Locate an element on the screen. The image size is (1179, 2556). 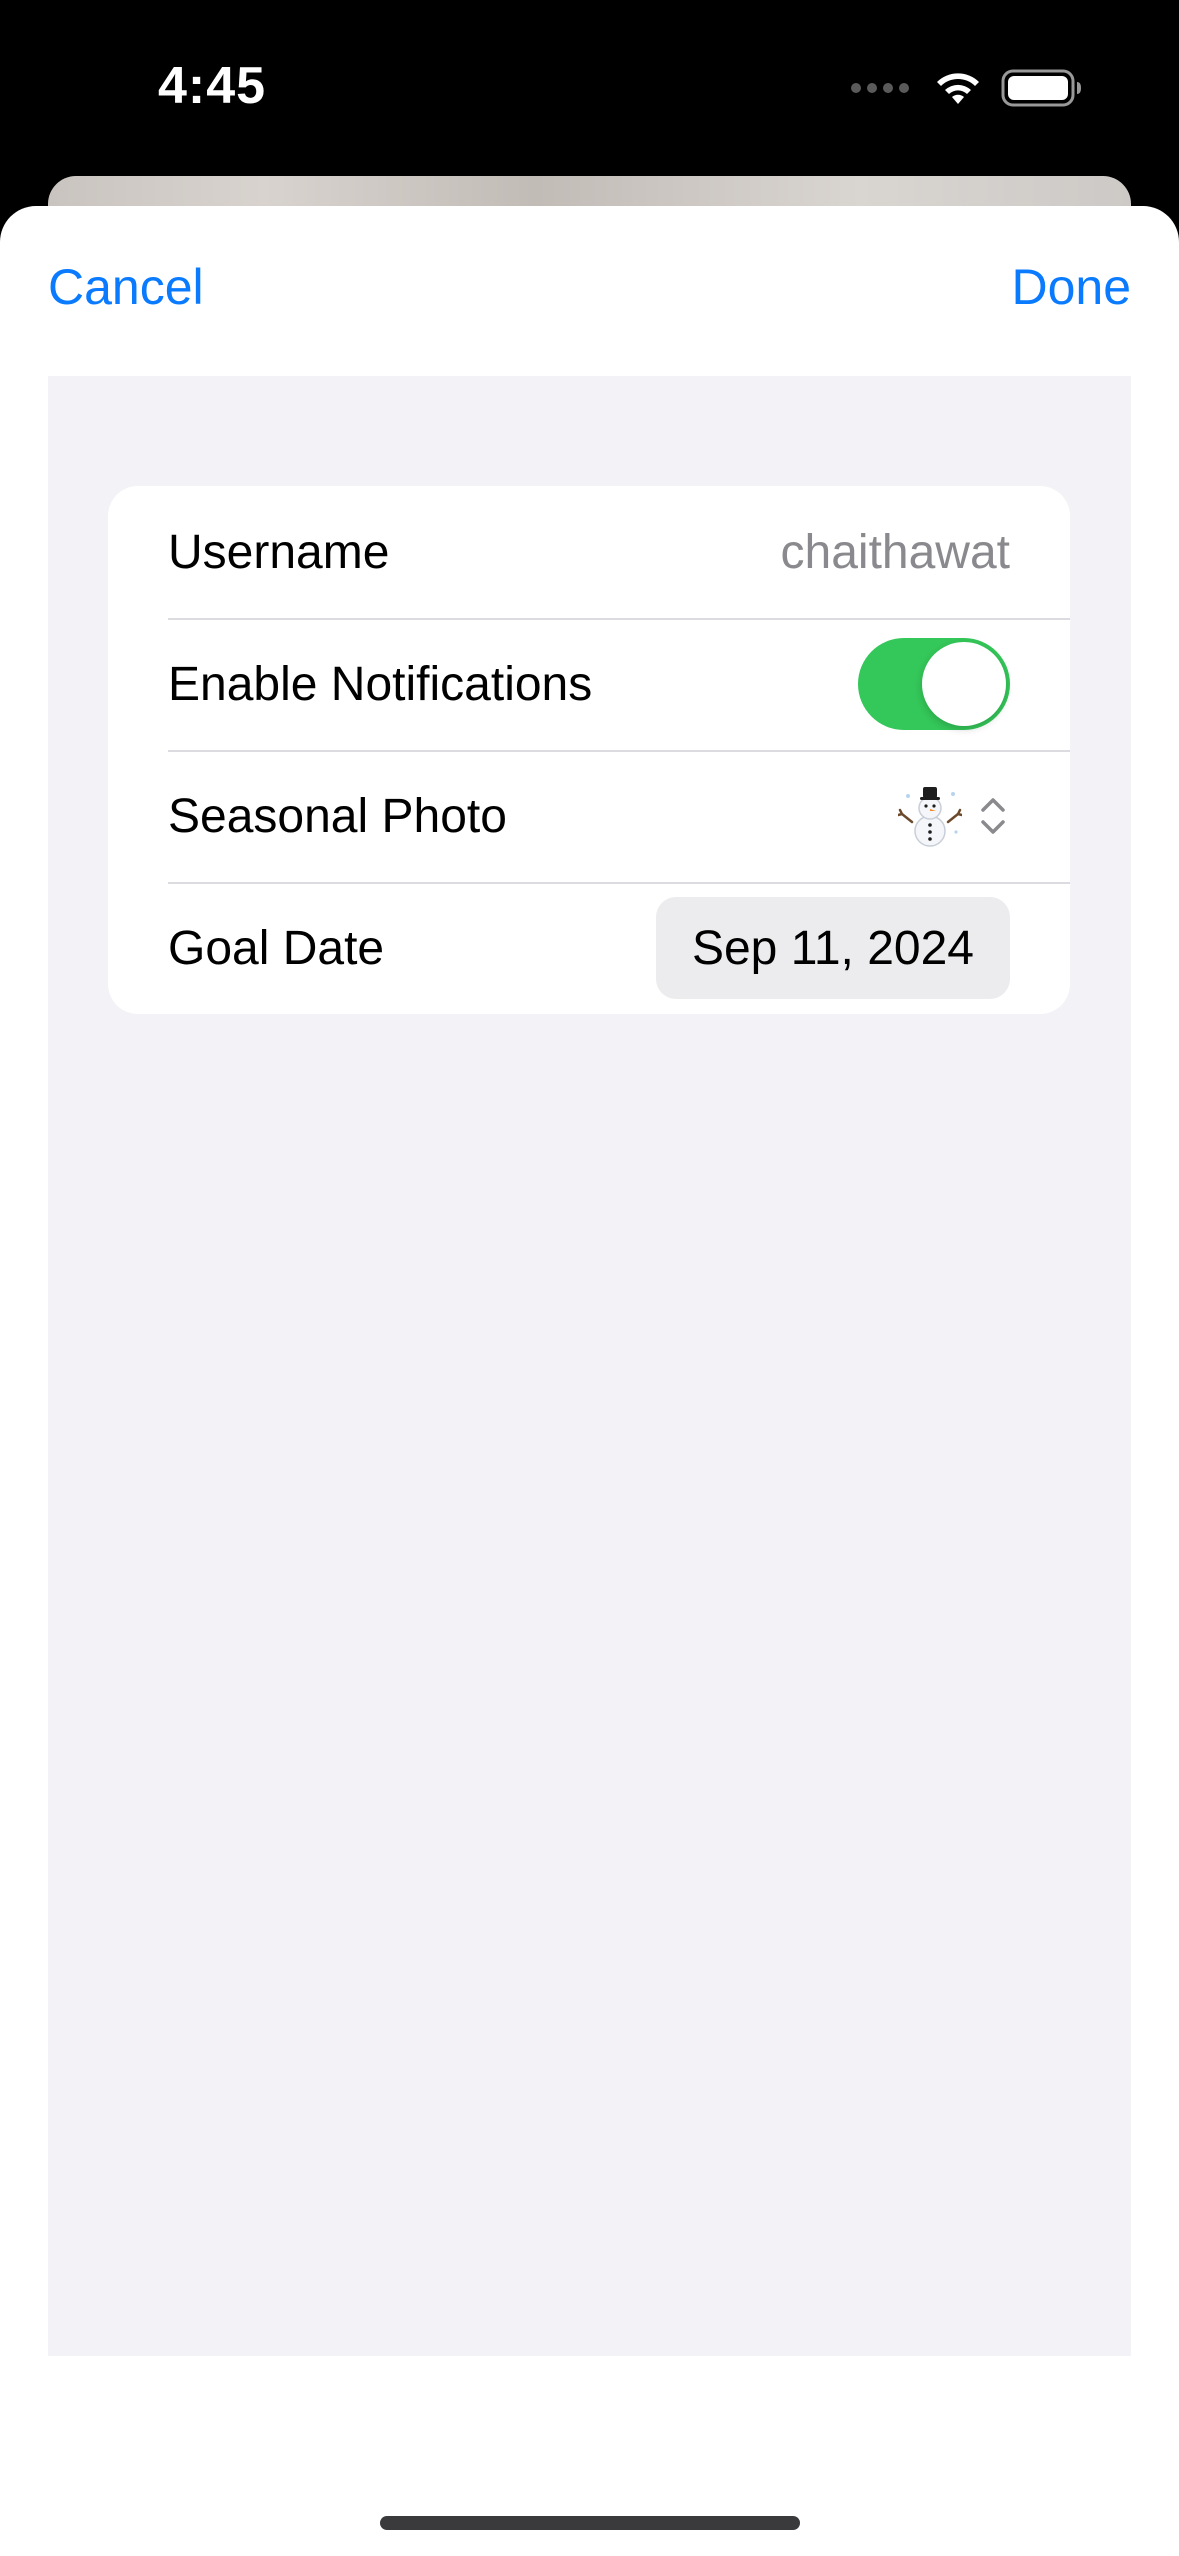
home-indicator is located at coordinates (590, 2523).